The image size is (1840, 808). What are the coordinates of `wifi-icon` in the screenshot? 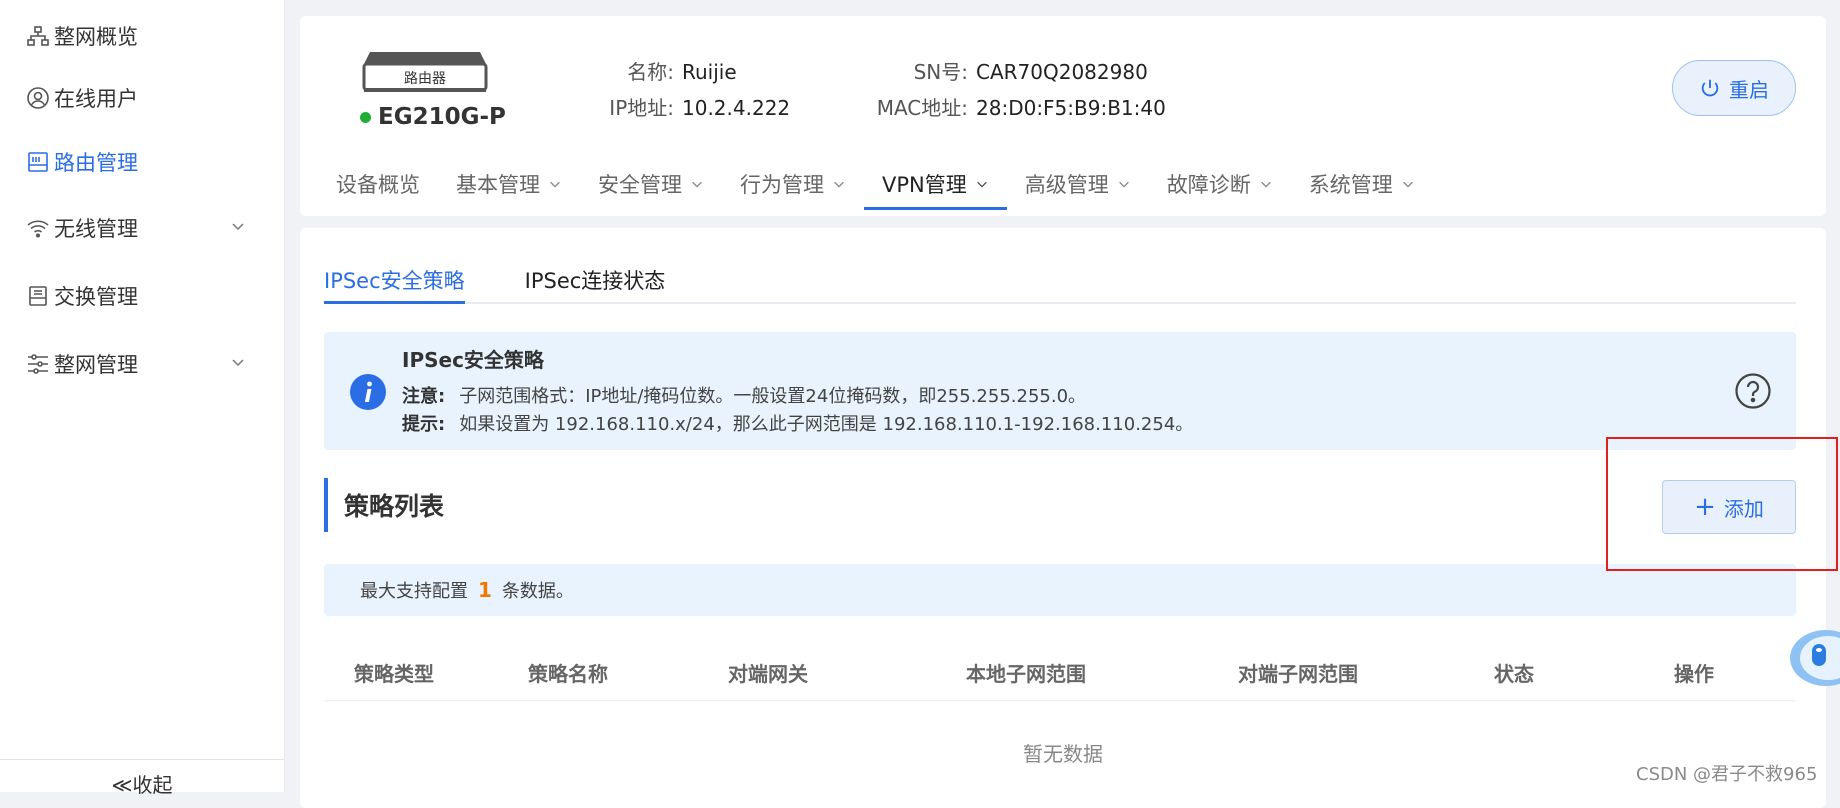 It's located at (38, 228).